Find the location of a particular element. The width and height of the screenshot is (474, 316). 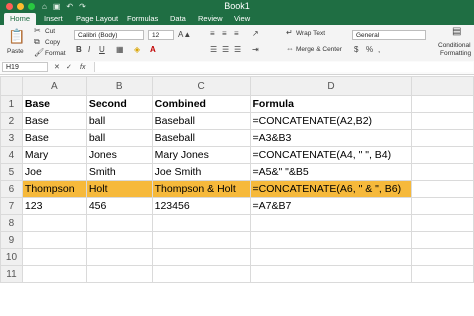

merge-center-button: Merge & Center is located at coordinates (319, 49).